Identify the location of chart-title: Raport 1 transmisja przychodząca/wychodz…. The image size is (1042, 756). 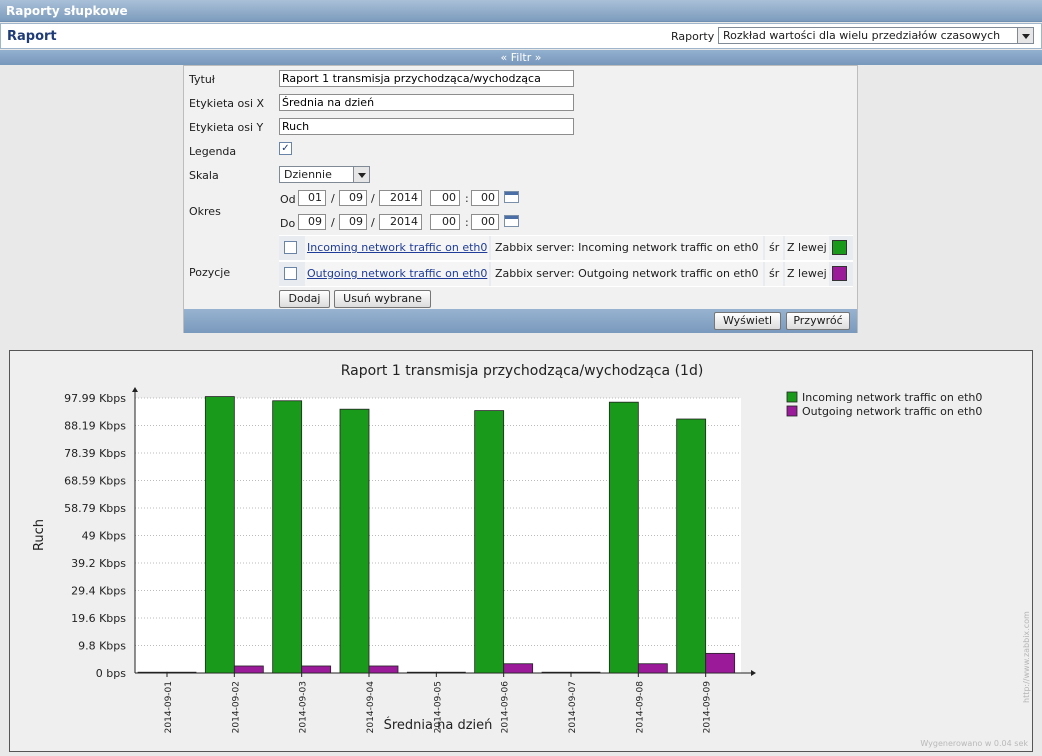
(522, 371).